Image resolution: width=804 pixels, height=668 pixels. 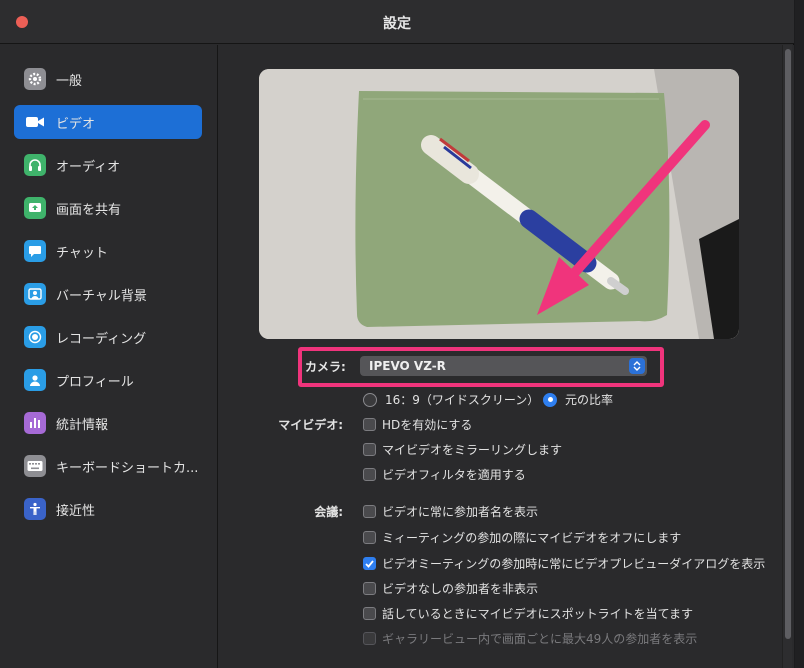 I want to click on gear-icon, so click(x=35, y=79).